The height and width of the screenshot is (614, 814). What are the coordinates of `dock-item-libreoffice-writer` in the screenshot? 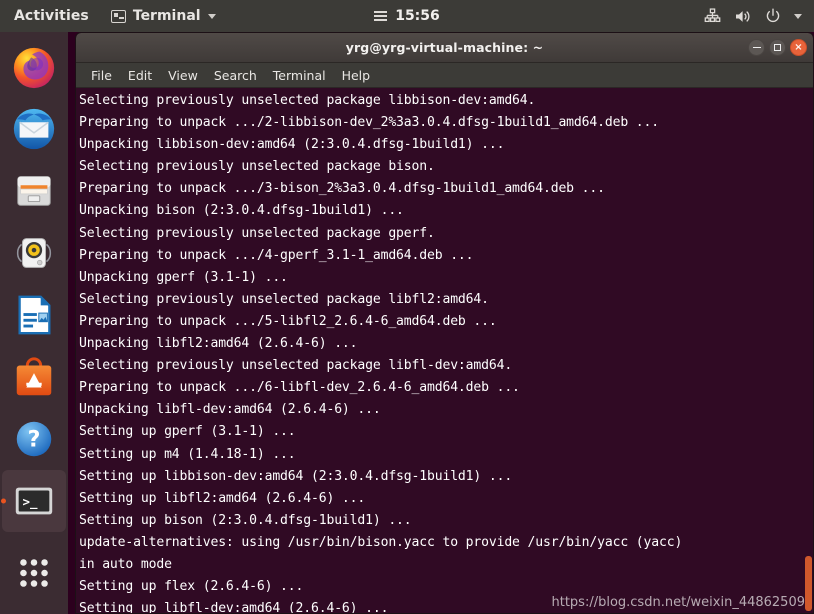 It's located at (34, 315).